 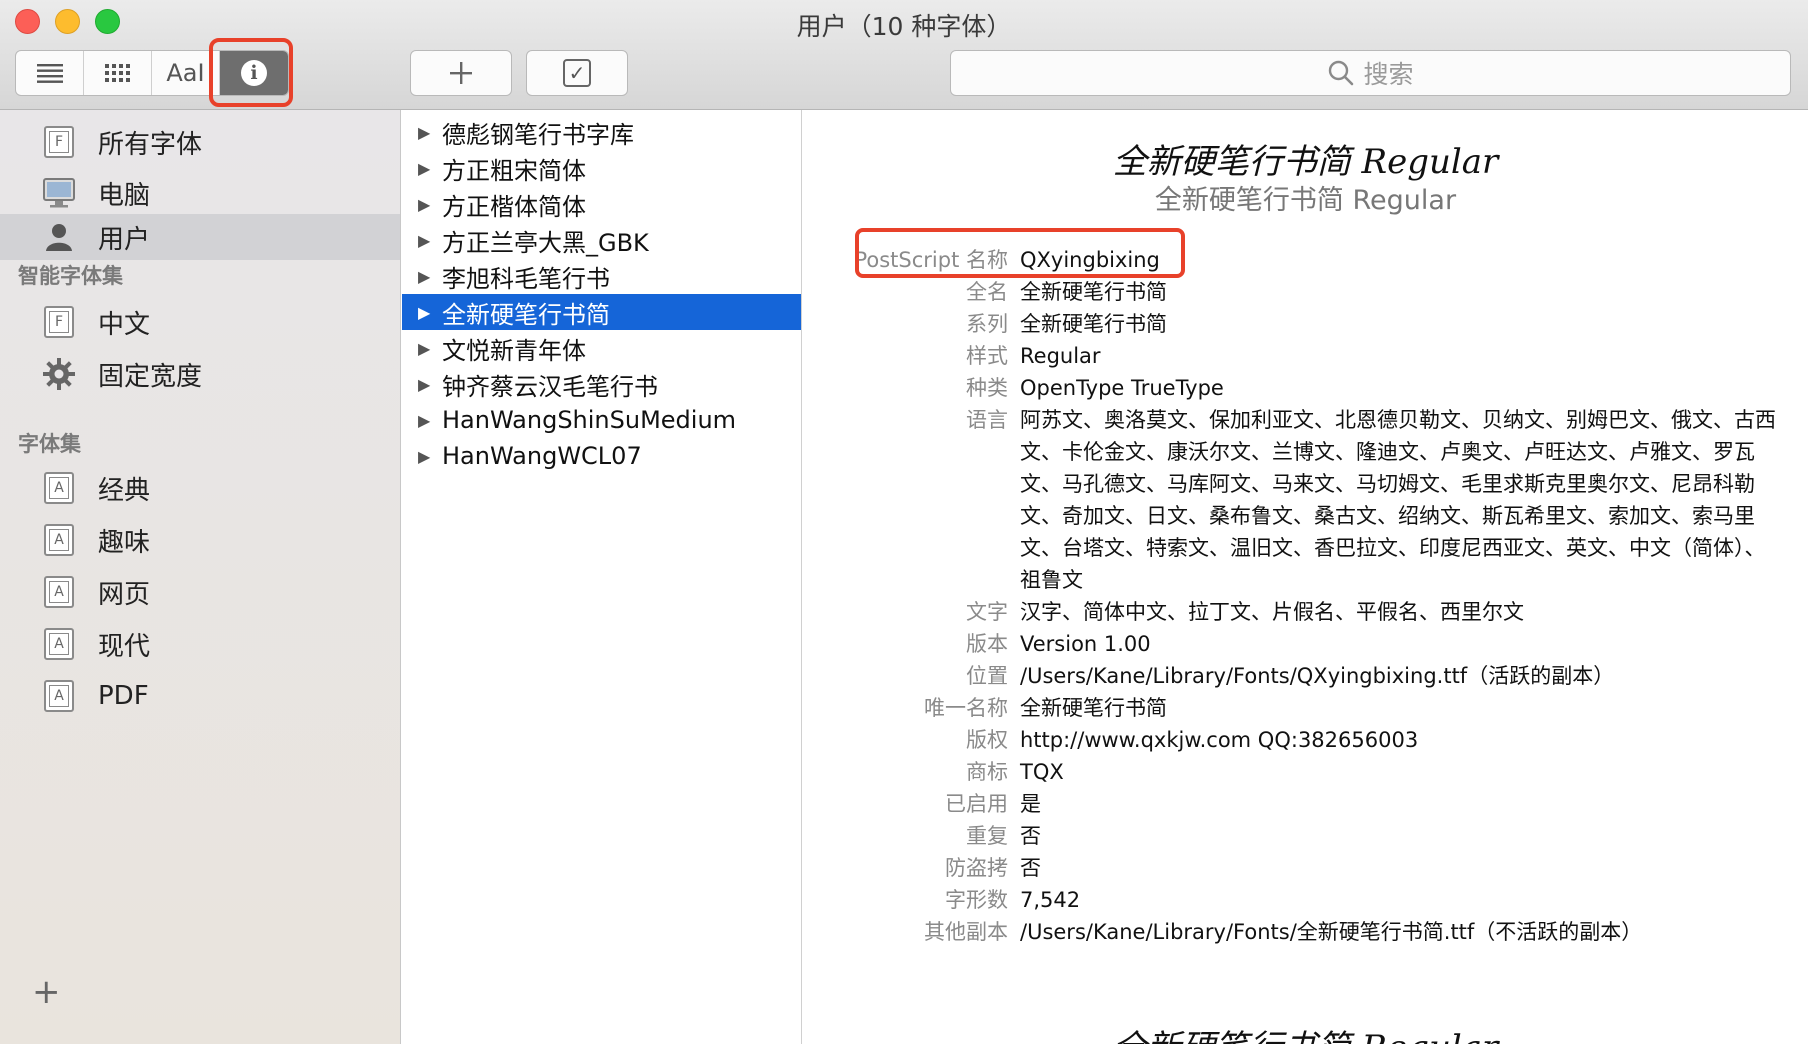 What do you see at coordinates (1388, 74) in the screenshot?
I see `search-placeholder: 搜索` at bounding box center [1388, 74].